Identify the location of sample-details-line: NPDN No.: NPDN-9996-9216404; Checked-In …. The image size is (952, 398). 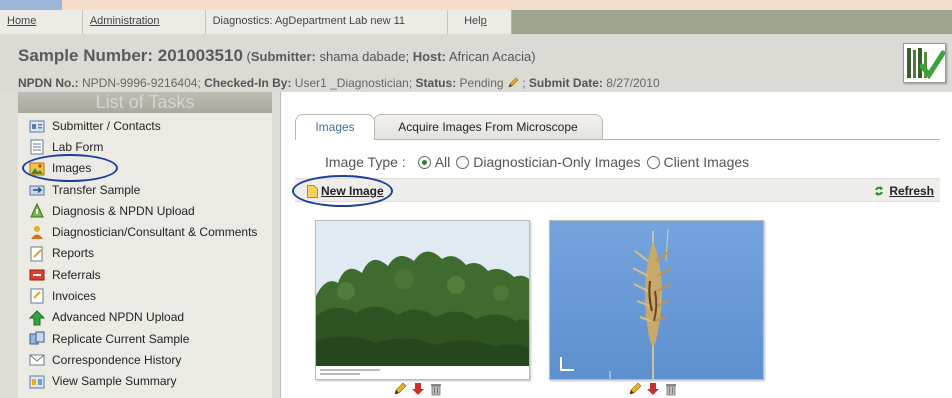
(339, 83).